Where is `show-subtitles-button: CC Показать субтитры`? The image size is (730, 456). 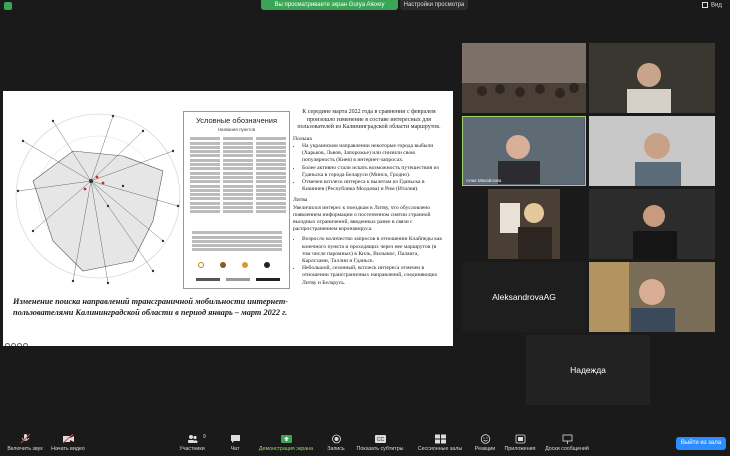
show-subtitles-button: CC Показать субтитры is located at coordinates (380, 443).